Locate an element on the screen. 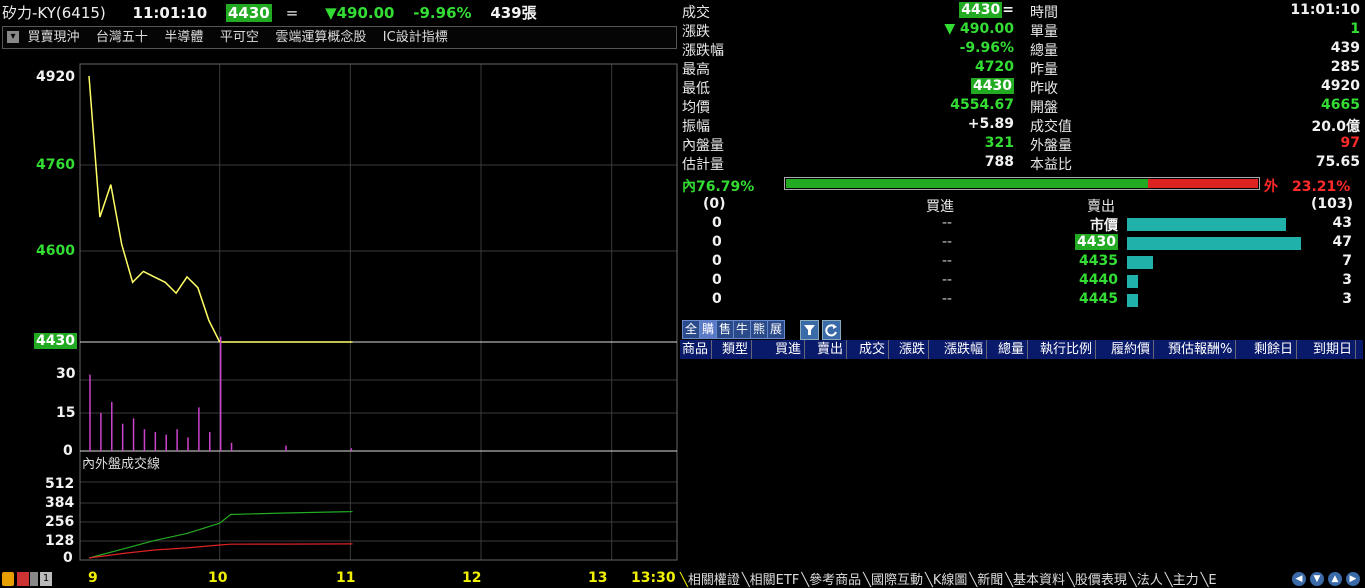 The width and height of the screenshot is (1365, 588). quote-label: 內盤量 is located at coordinates (703, 146).